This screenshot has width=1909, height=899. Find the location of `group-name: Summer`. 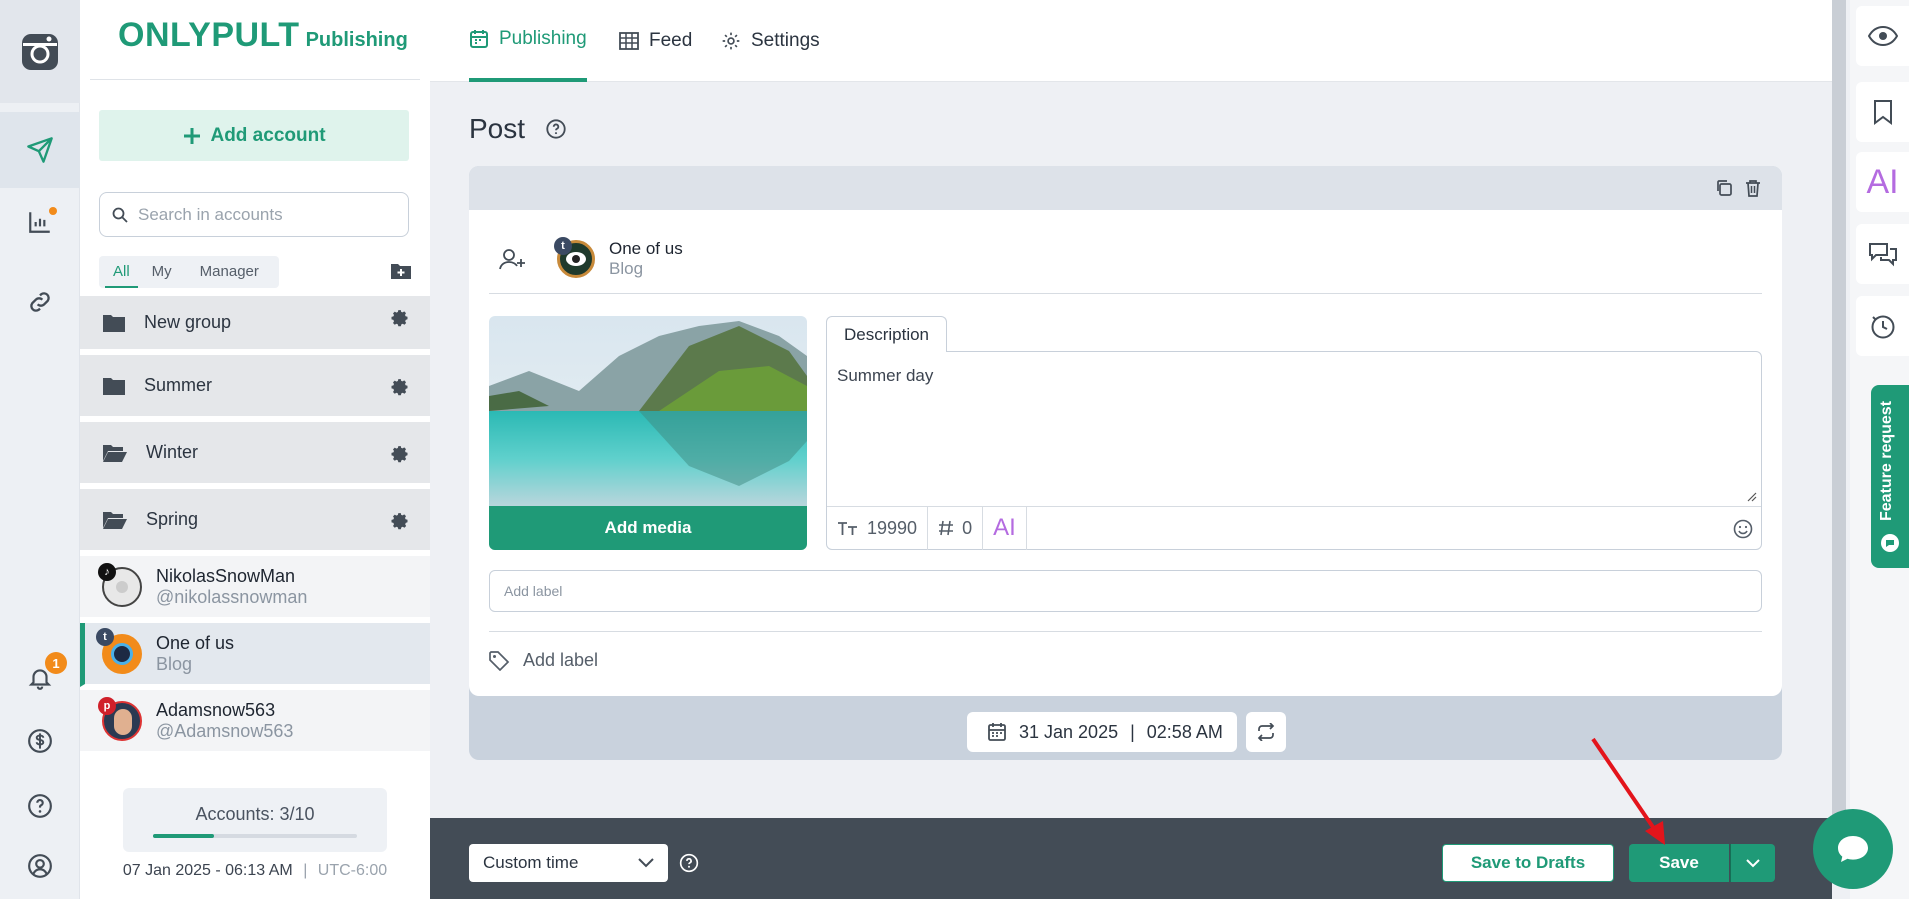

group-name: Summer is located at coordinates (178, 385).